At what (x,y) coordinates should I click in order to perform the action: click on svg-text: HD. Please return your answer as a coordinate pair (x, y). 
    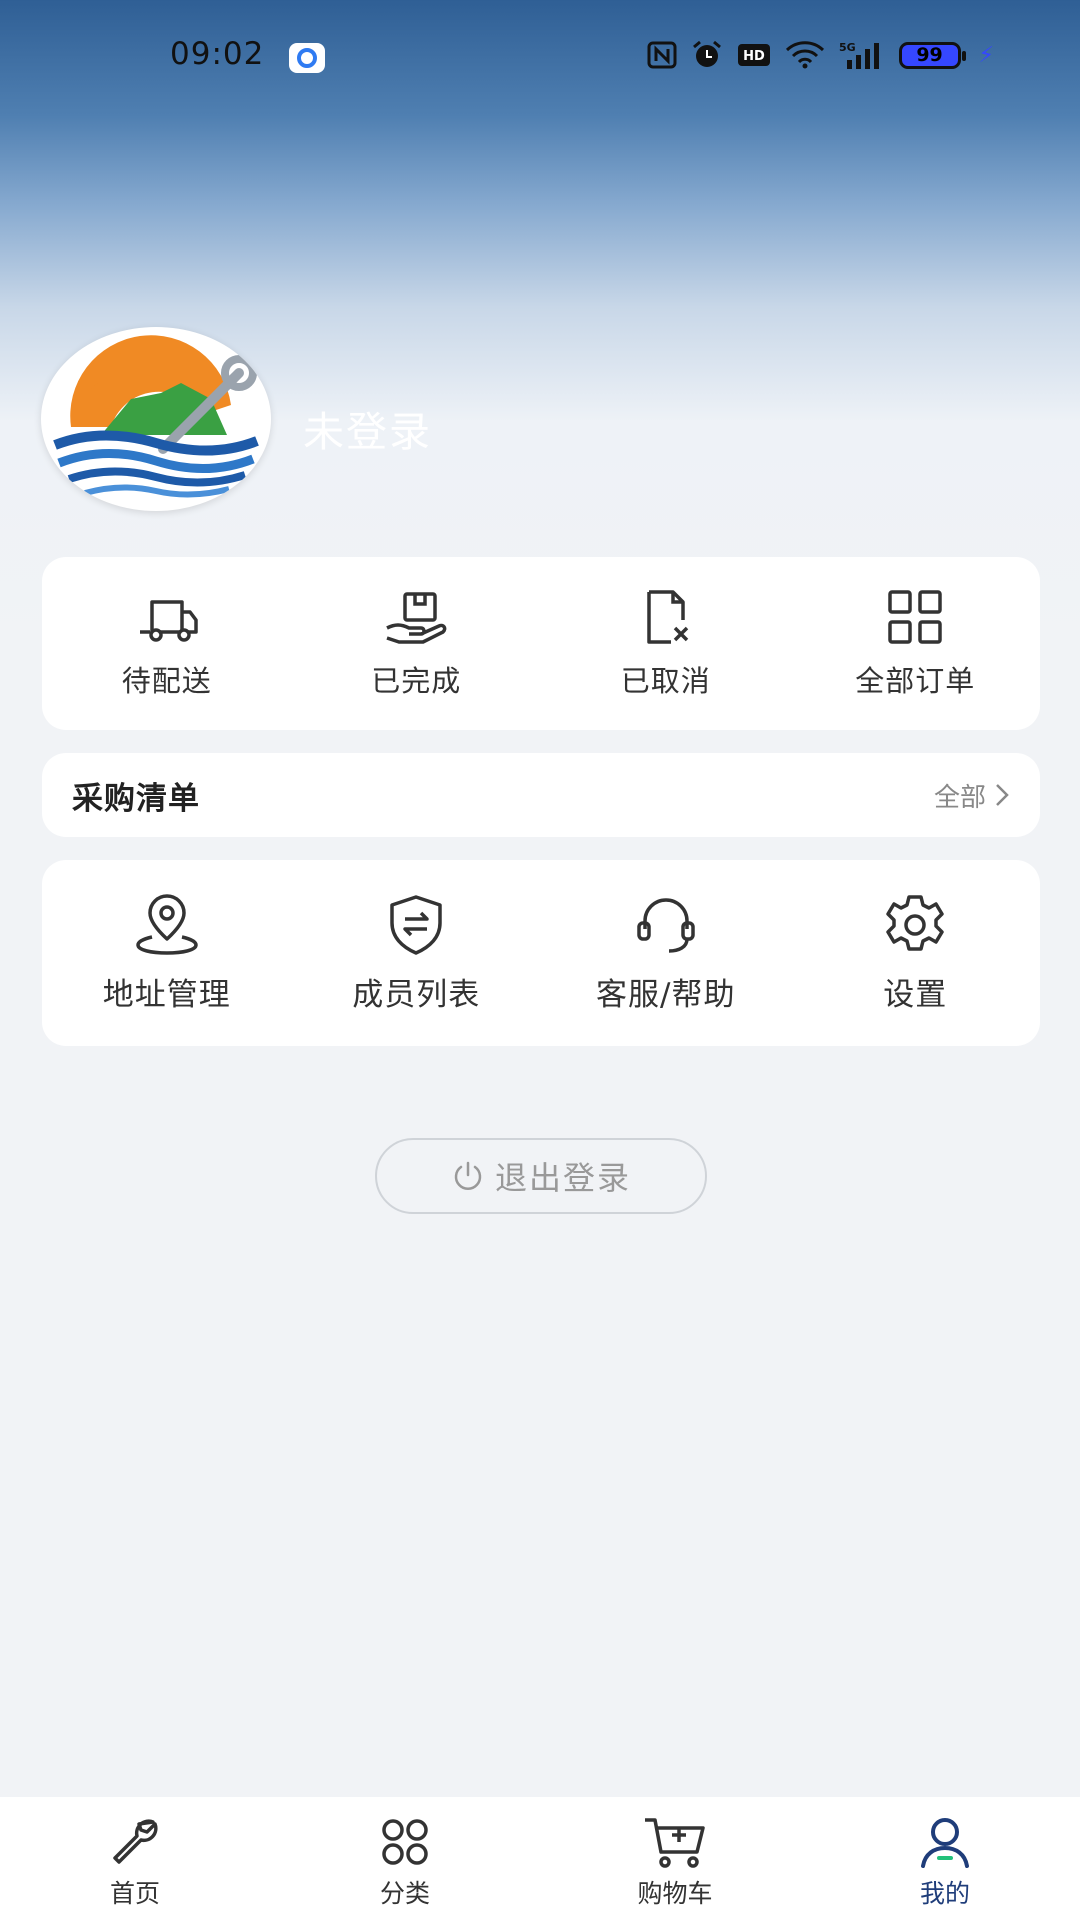
    Looking at the image, I should click on (754, 56).